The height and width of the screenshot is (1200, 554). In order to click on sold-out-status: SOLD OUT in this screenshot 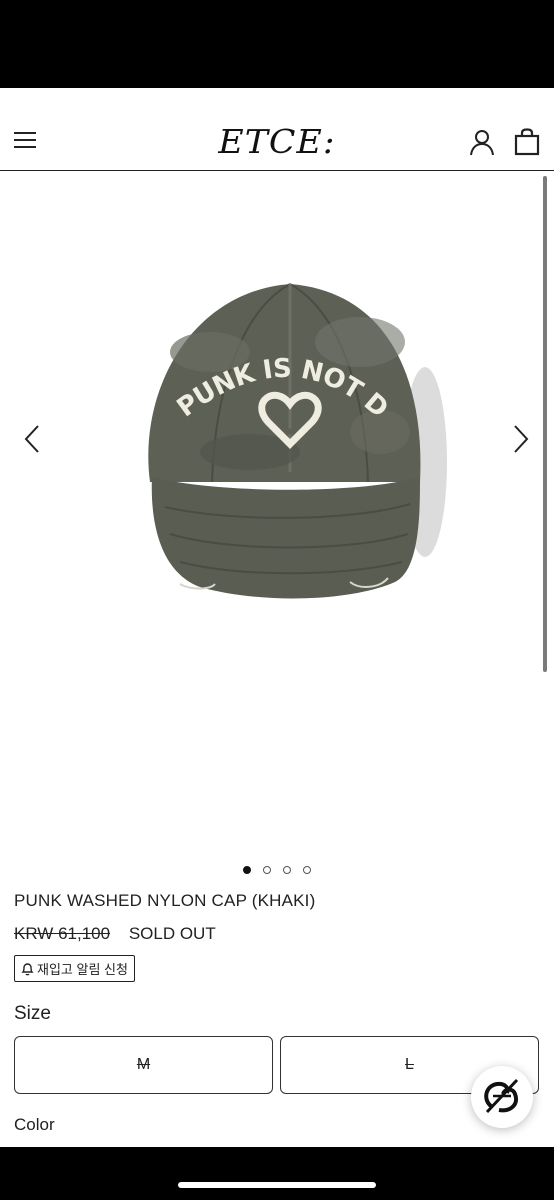, I will do `click(172, 933)`.